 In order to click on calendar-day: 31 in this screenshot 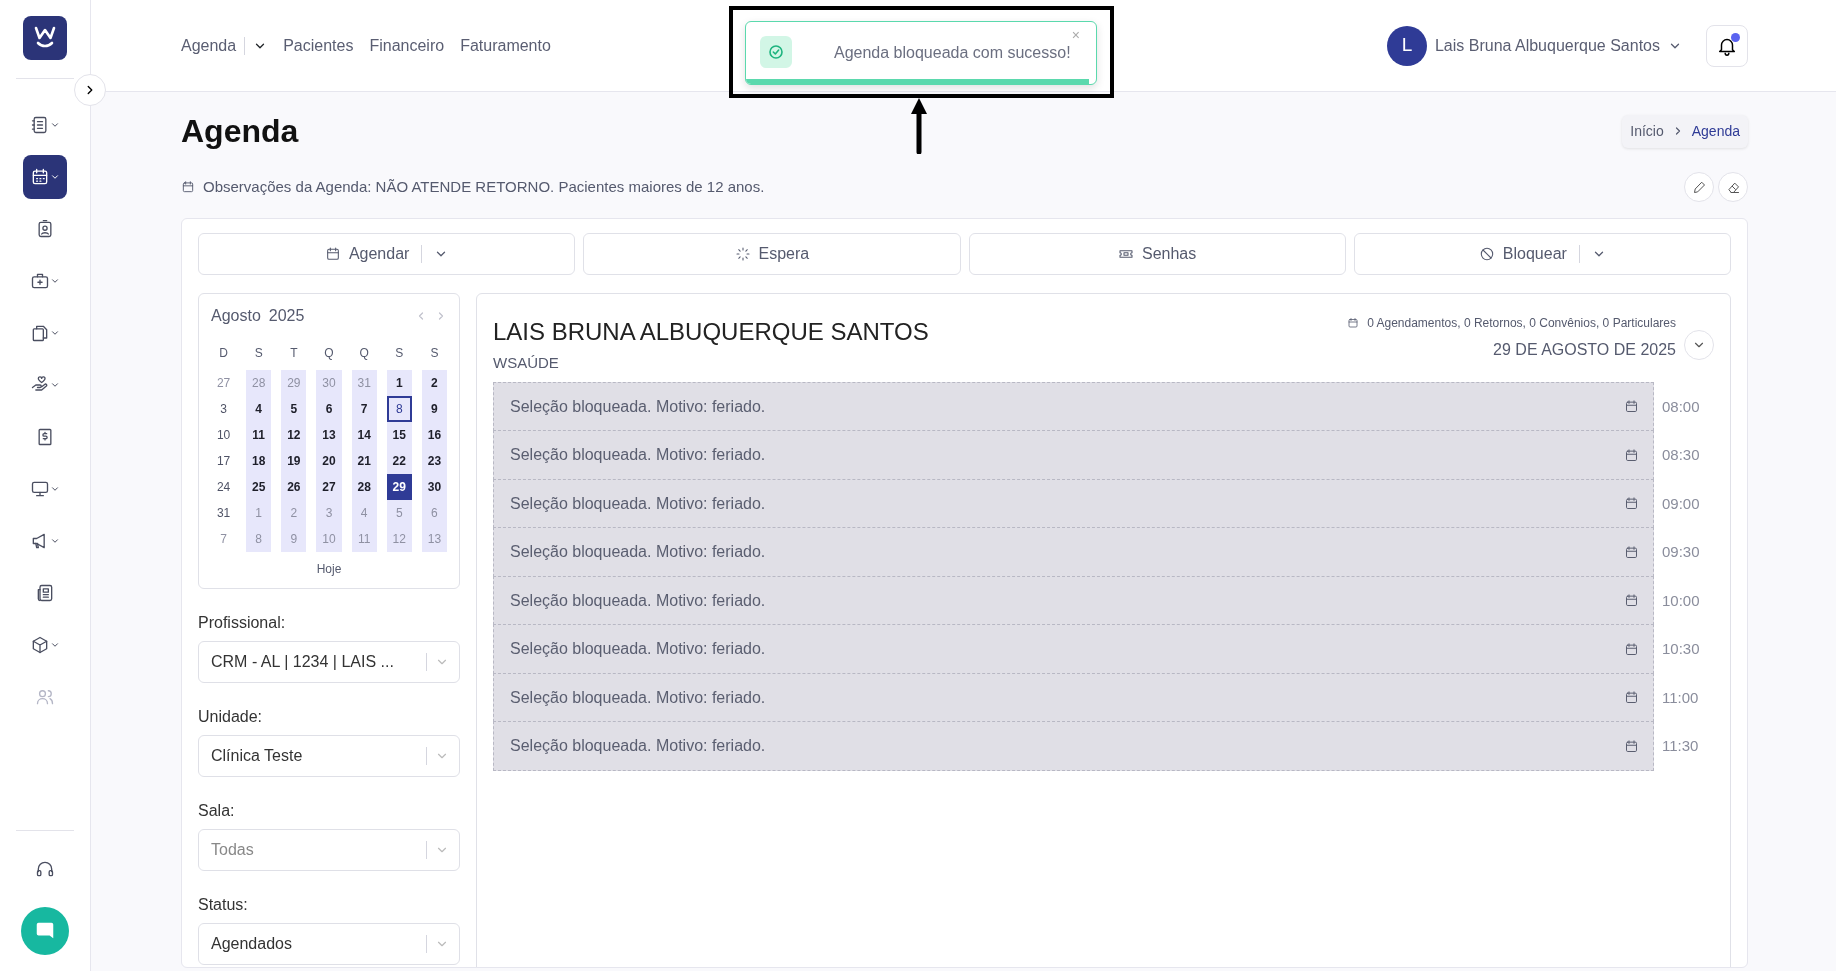, I will do `click(224, 513)`.